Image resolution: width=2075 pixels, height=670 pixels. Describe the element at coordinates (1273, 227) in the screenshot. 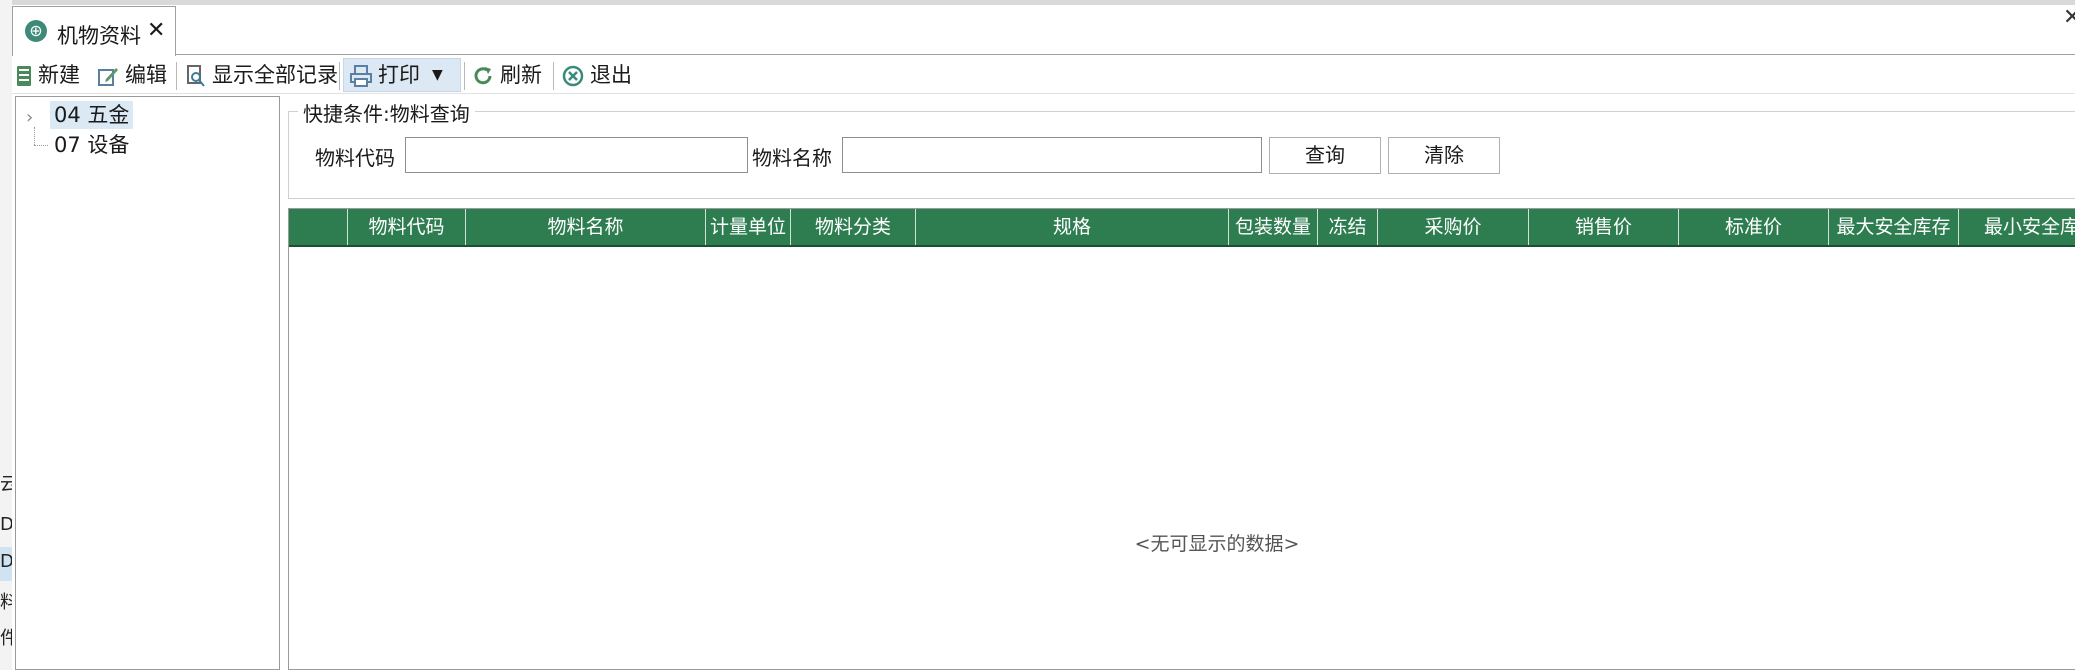

I see `column-header-package-qty: 包装数量` at that location.